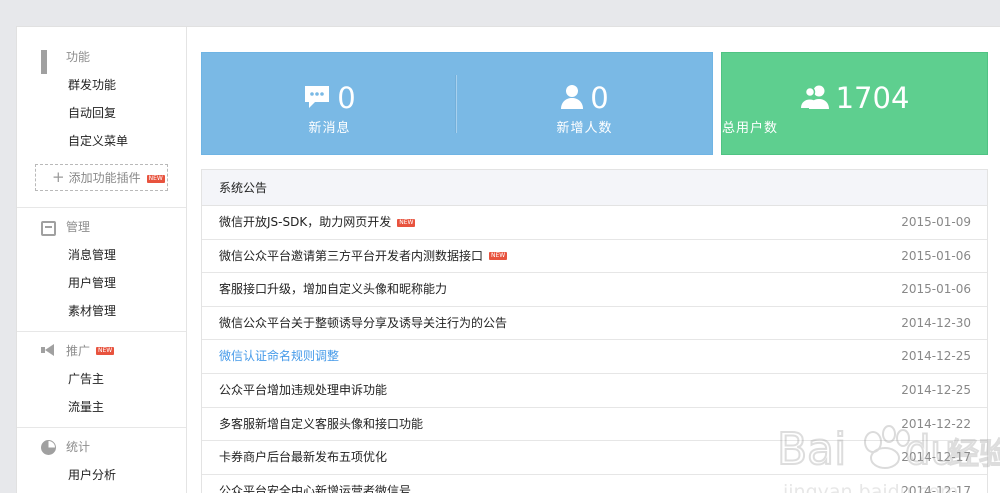 The image size is (1000, 493). Describe the element at coordinates (594, 188) in the screenshot. I see `notice-header: 系统公告` at that location.